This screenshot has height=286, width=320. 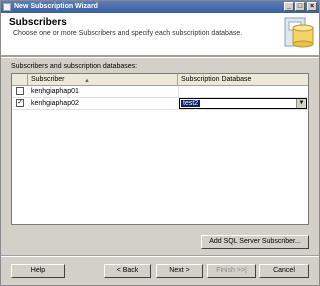 I want to click on grid-header: Subscriber ▲ Subscription Database, so click(x=160, y=80).